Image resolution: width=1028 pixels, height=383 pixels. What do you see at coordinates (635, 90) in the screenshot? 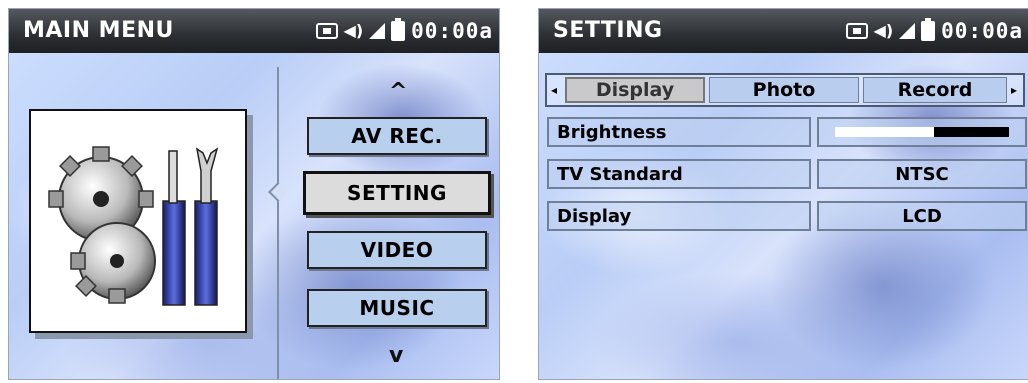
I see `tab-display: Display` at bounding box center [635, 90].